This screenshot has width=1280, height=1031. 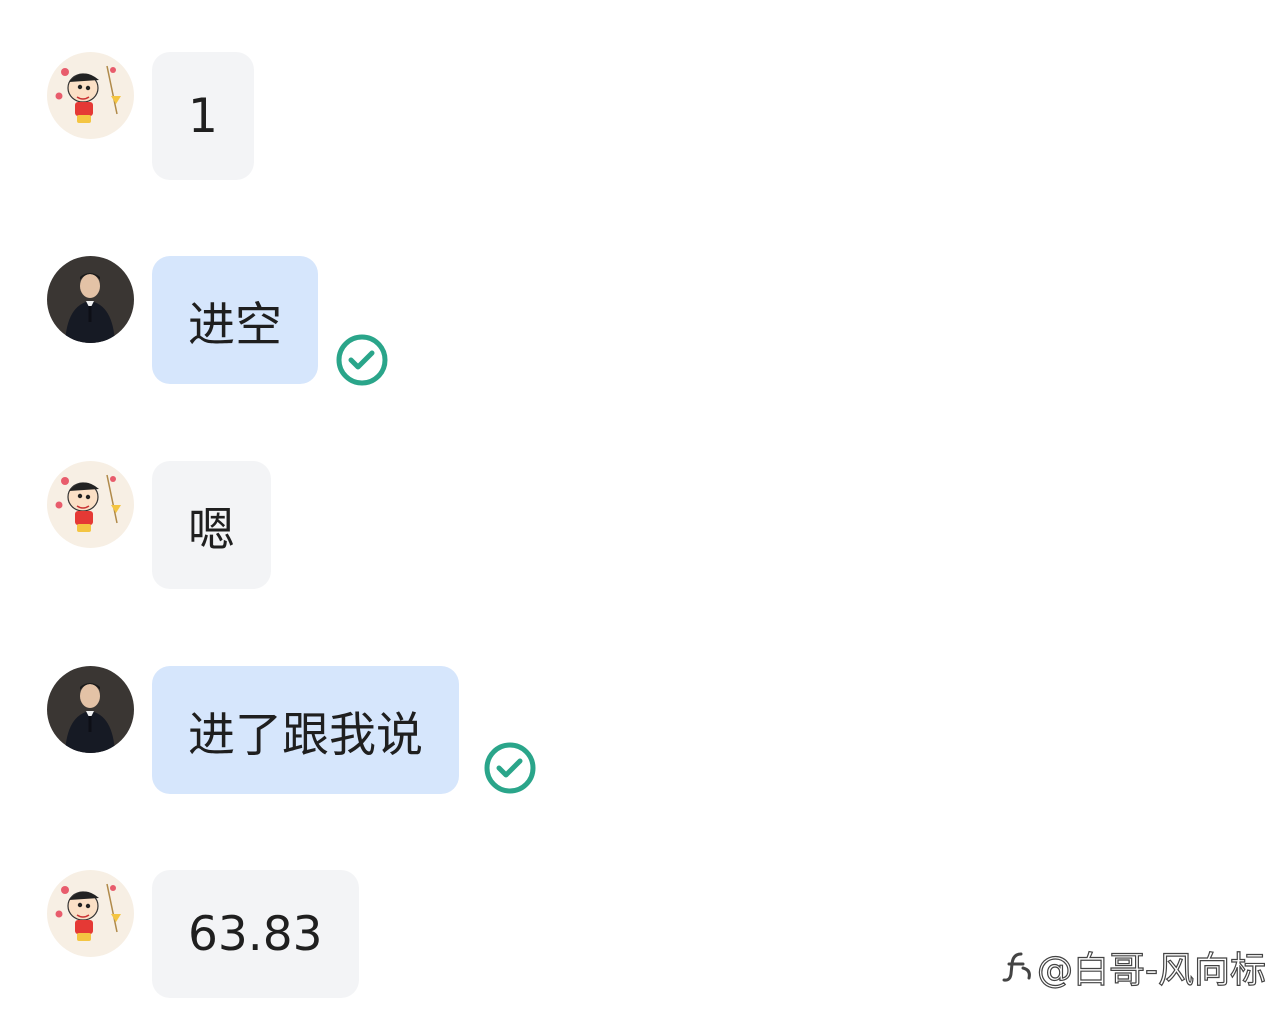 I want to click on message-row: 进空, so click(x=640, y=321).